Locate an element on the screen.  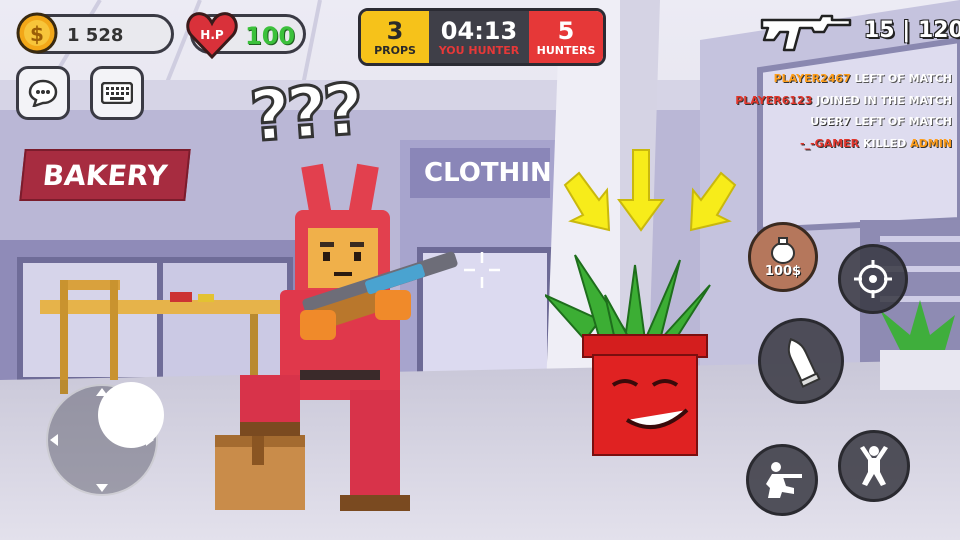
fire-bullet-icon is located at coordinates (804, 362).